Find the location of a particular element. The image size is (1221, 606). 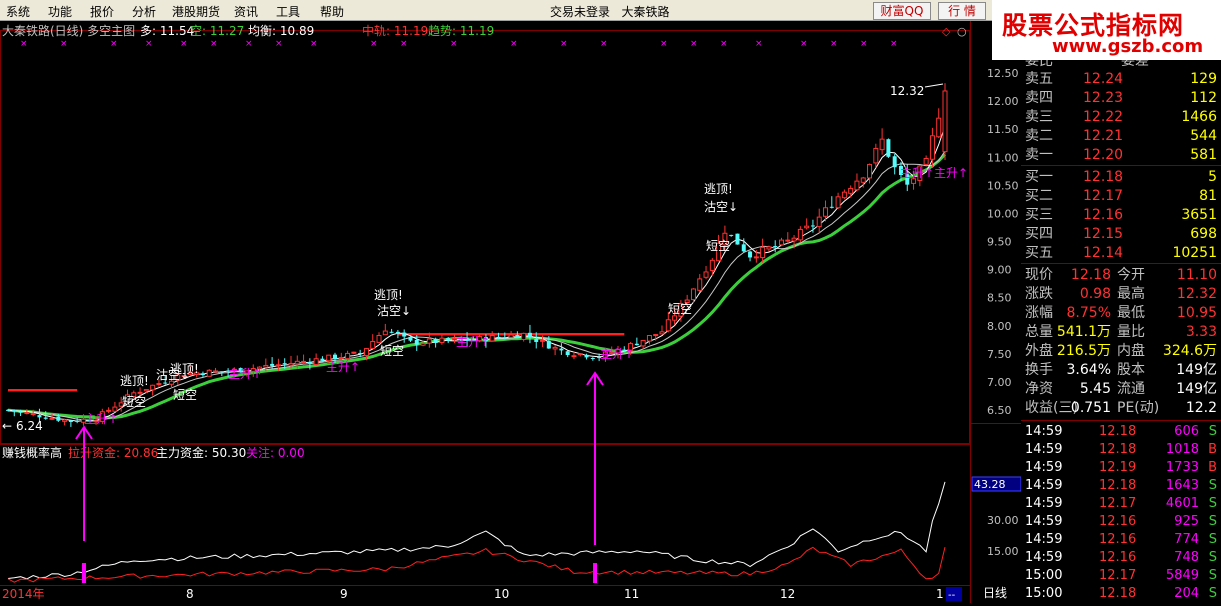

buy-volume: 3651 is located at coordinates (1199, 215).